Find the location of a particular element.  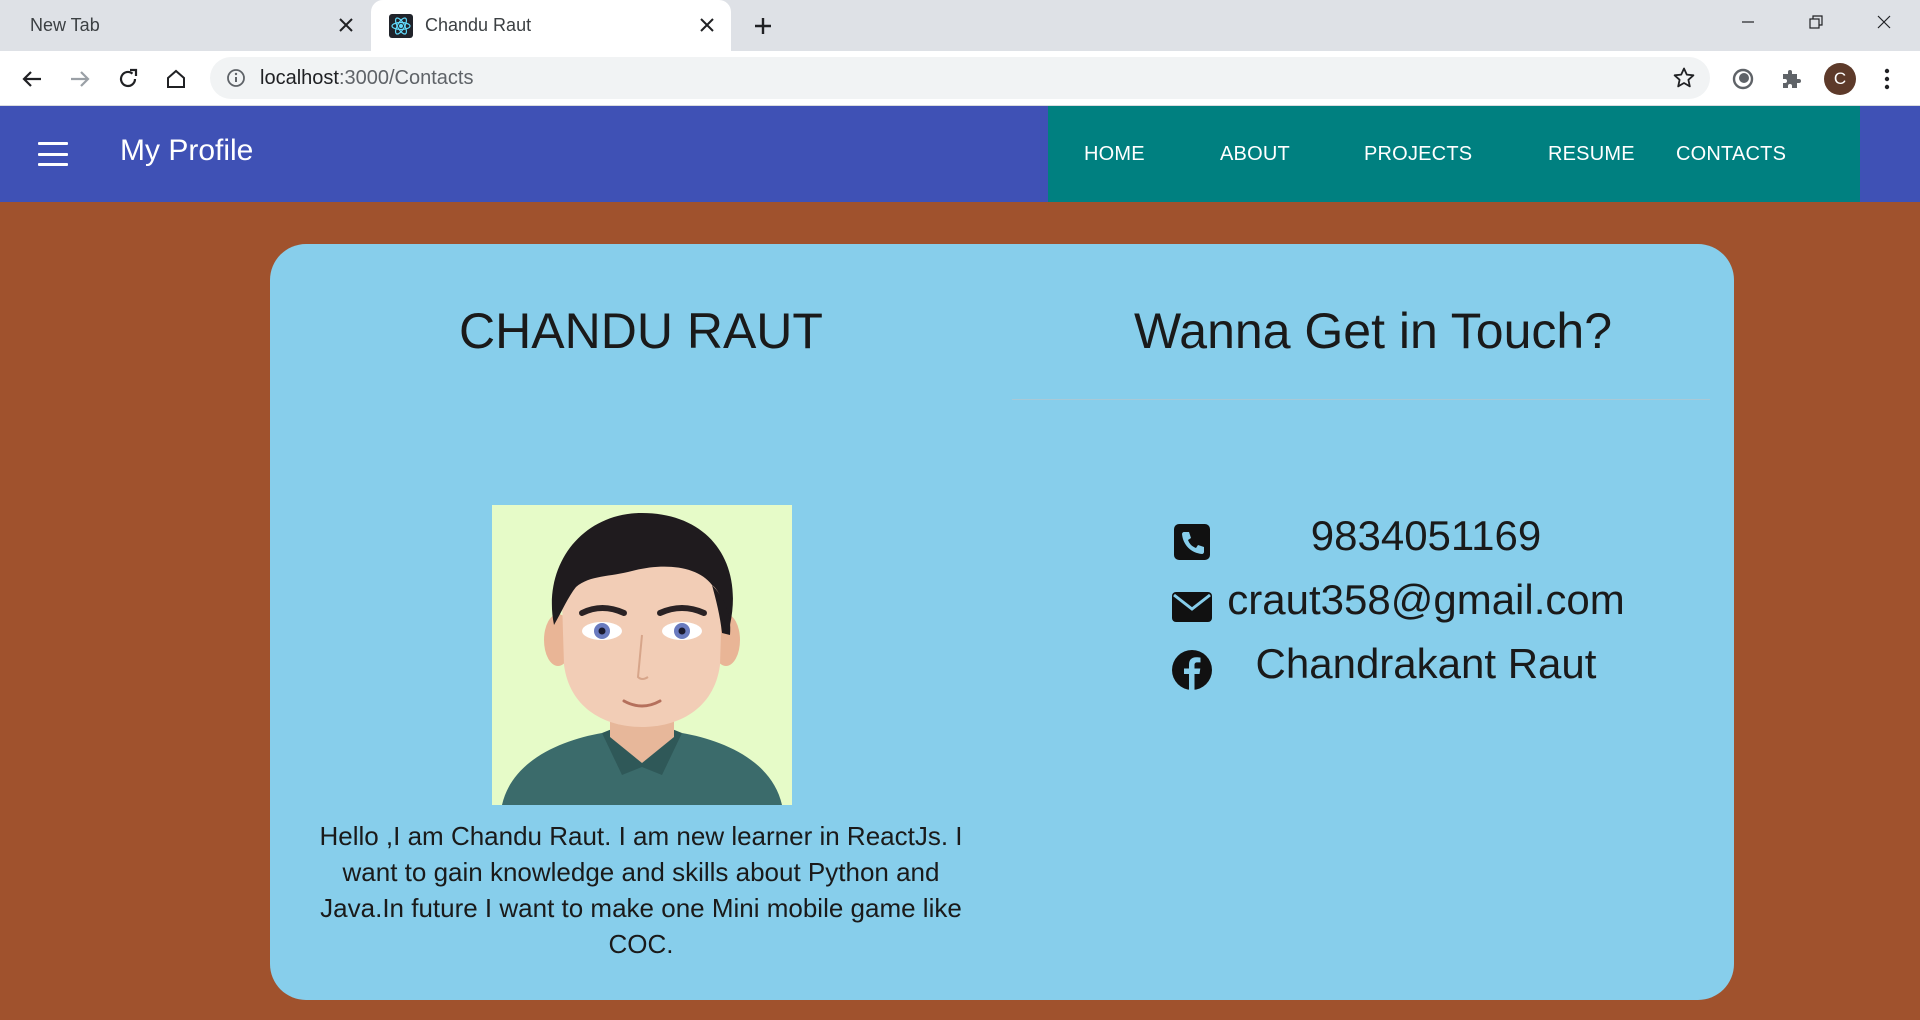

phone-number: 9834051169 is located at coordinates (1426, 535).